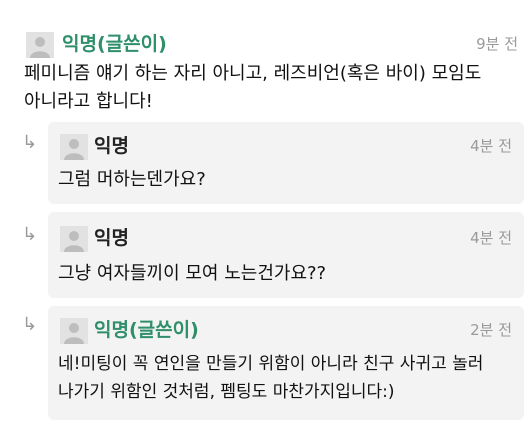  Describe the element at coordinates (146, 330) in the screenshot. I see `reply-author: 익명(글쓴이)` at that location.